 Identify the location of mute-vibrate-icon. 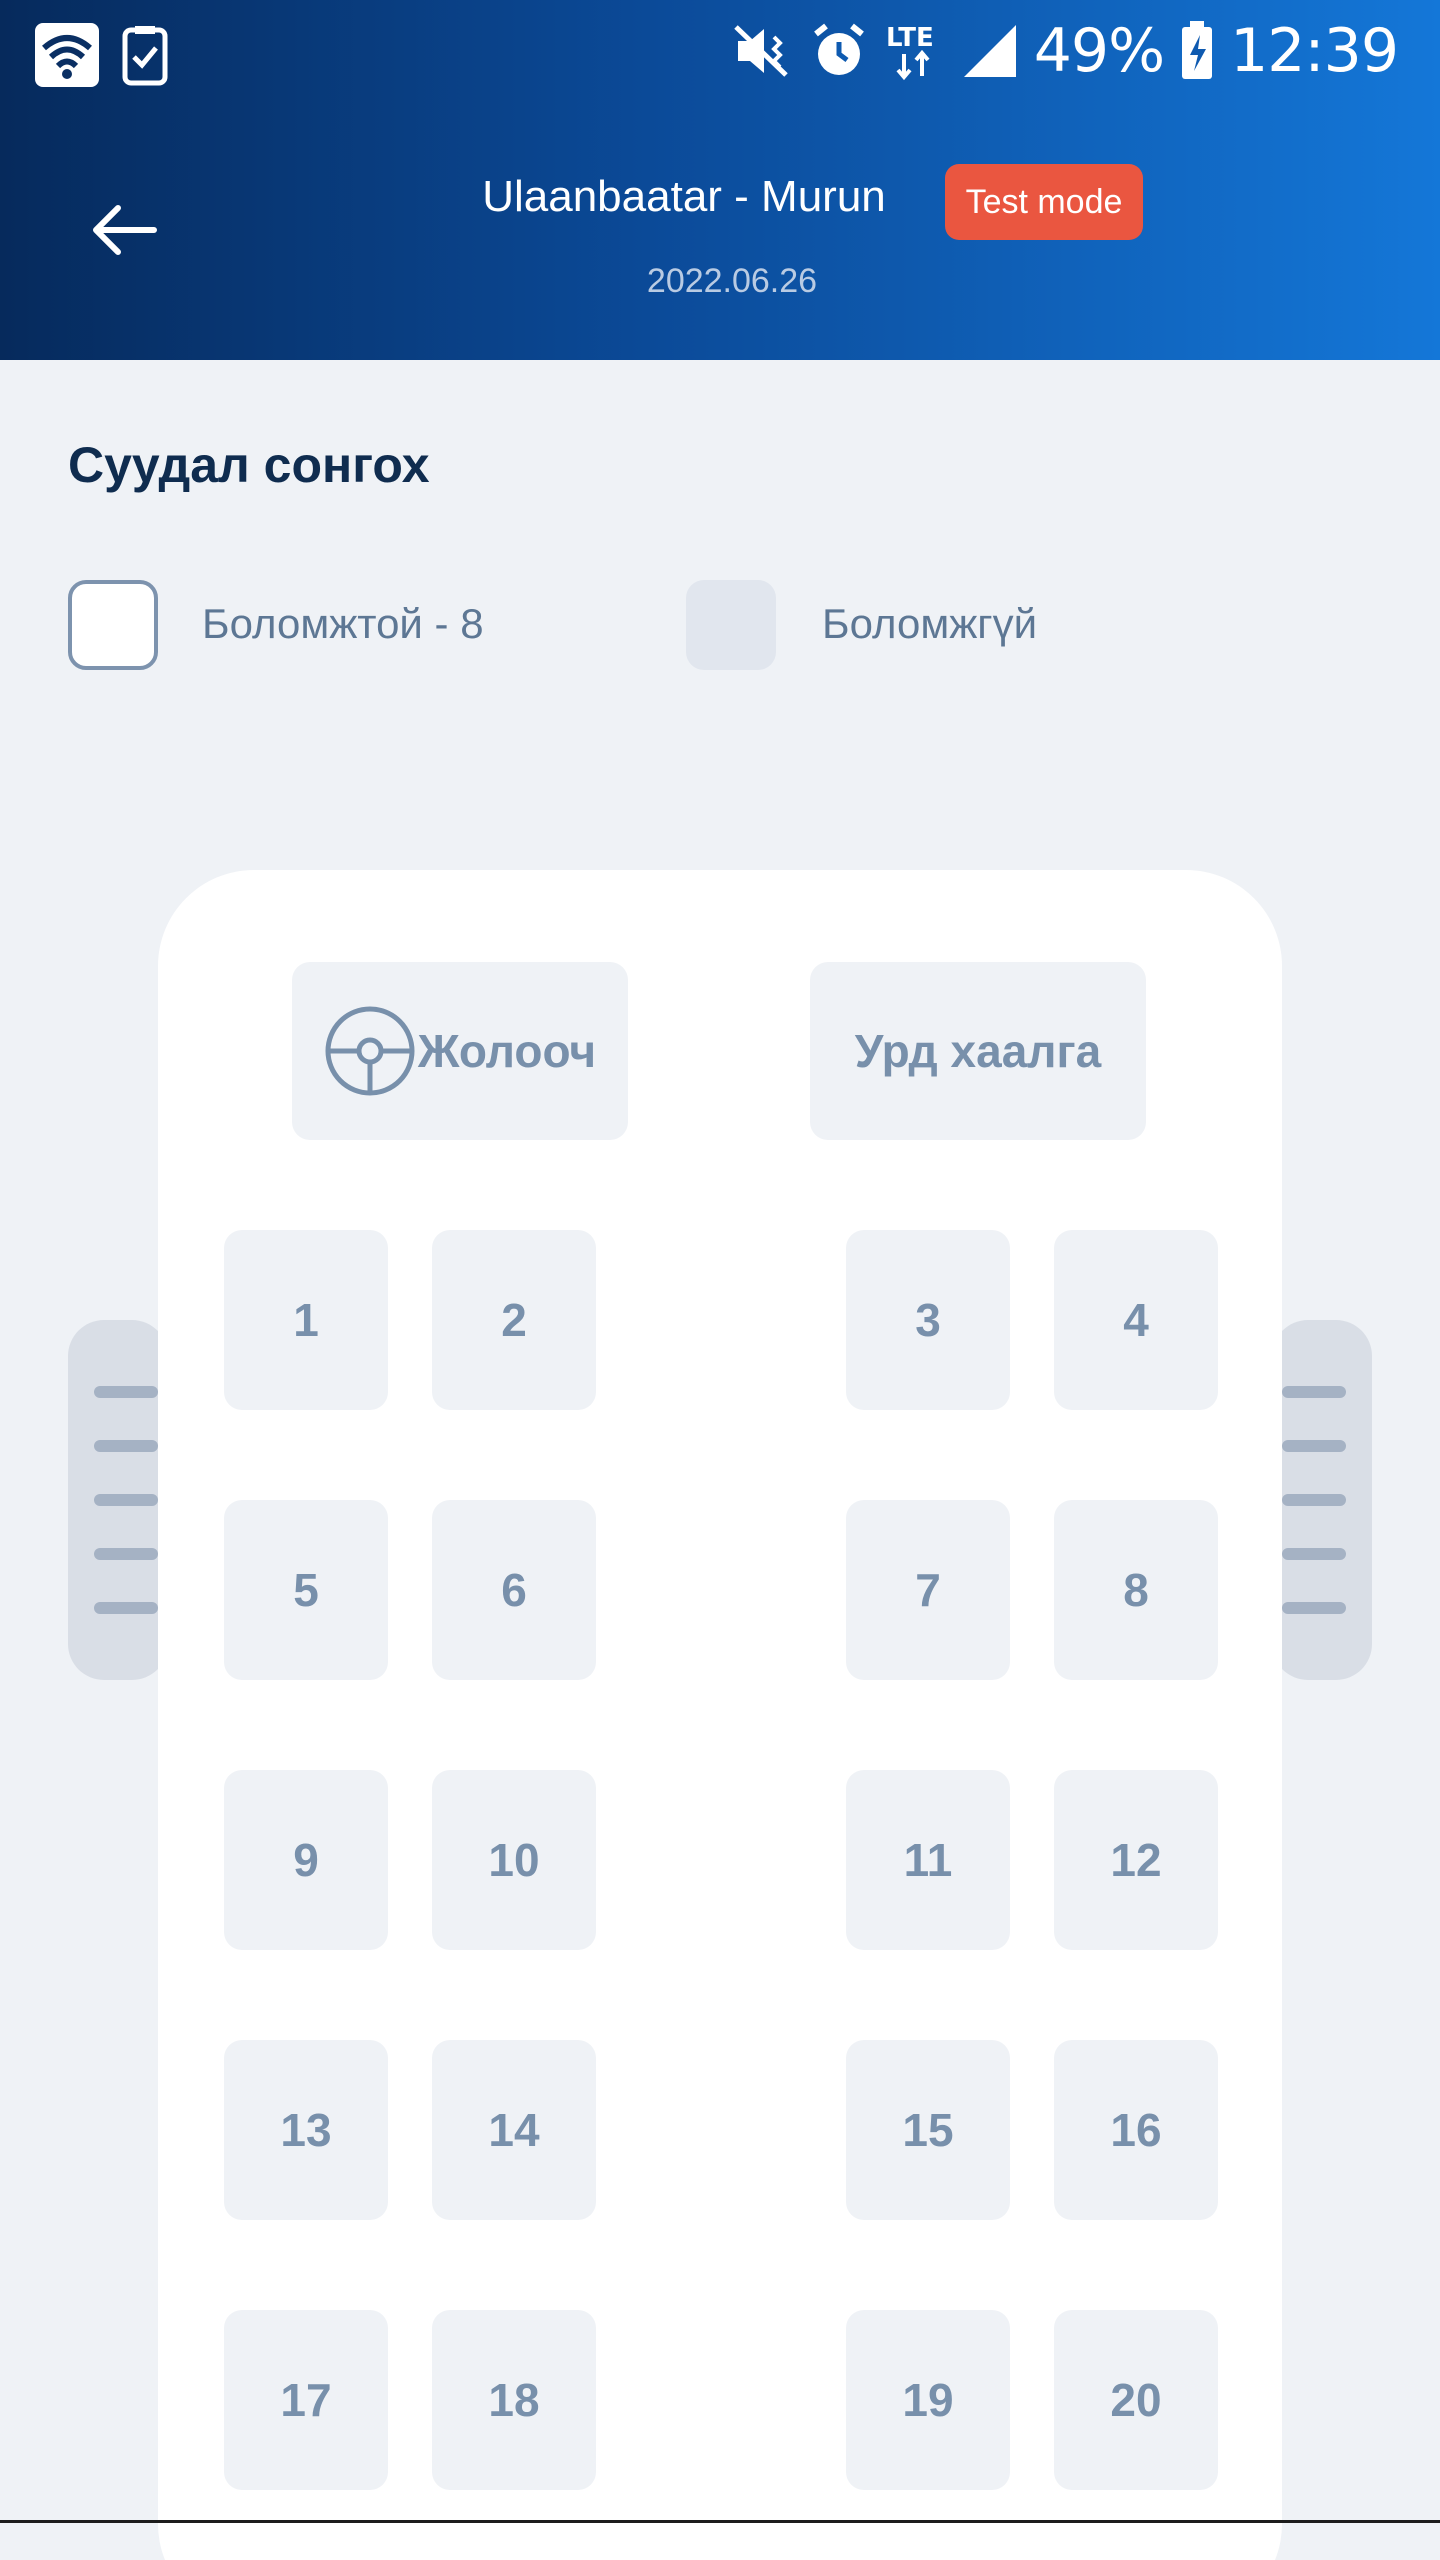
(763, 51).